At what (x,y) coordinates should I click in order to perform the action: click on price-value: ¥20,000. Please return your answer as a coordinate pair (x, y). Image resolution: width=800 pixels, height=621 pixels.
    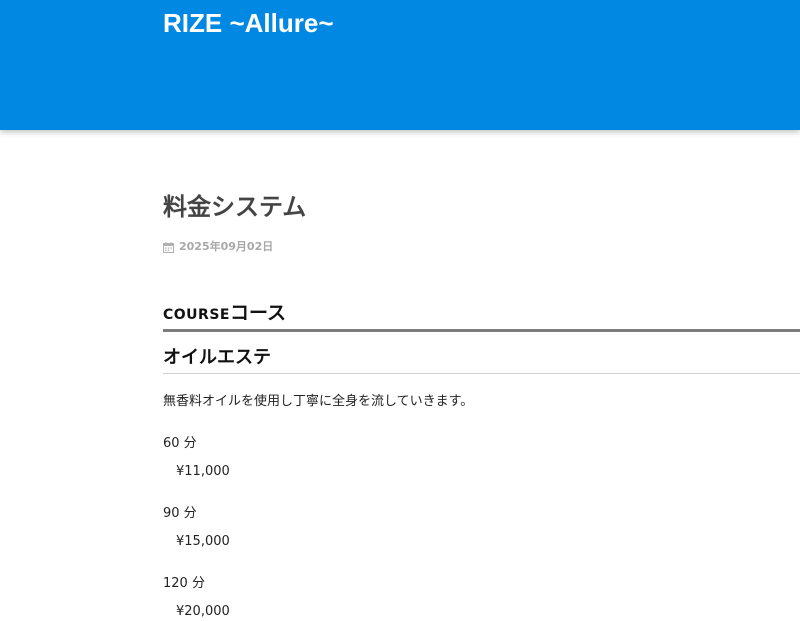
    Looking at the image, I should click on (203, 611).